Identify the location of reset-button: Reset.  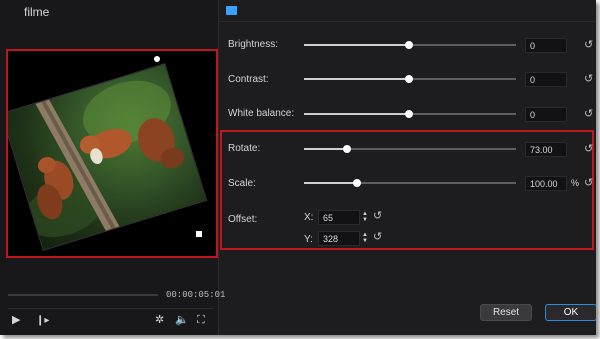
(506, 312).